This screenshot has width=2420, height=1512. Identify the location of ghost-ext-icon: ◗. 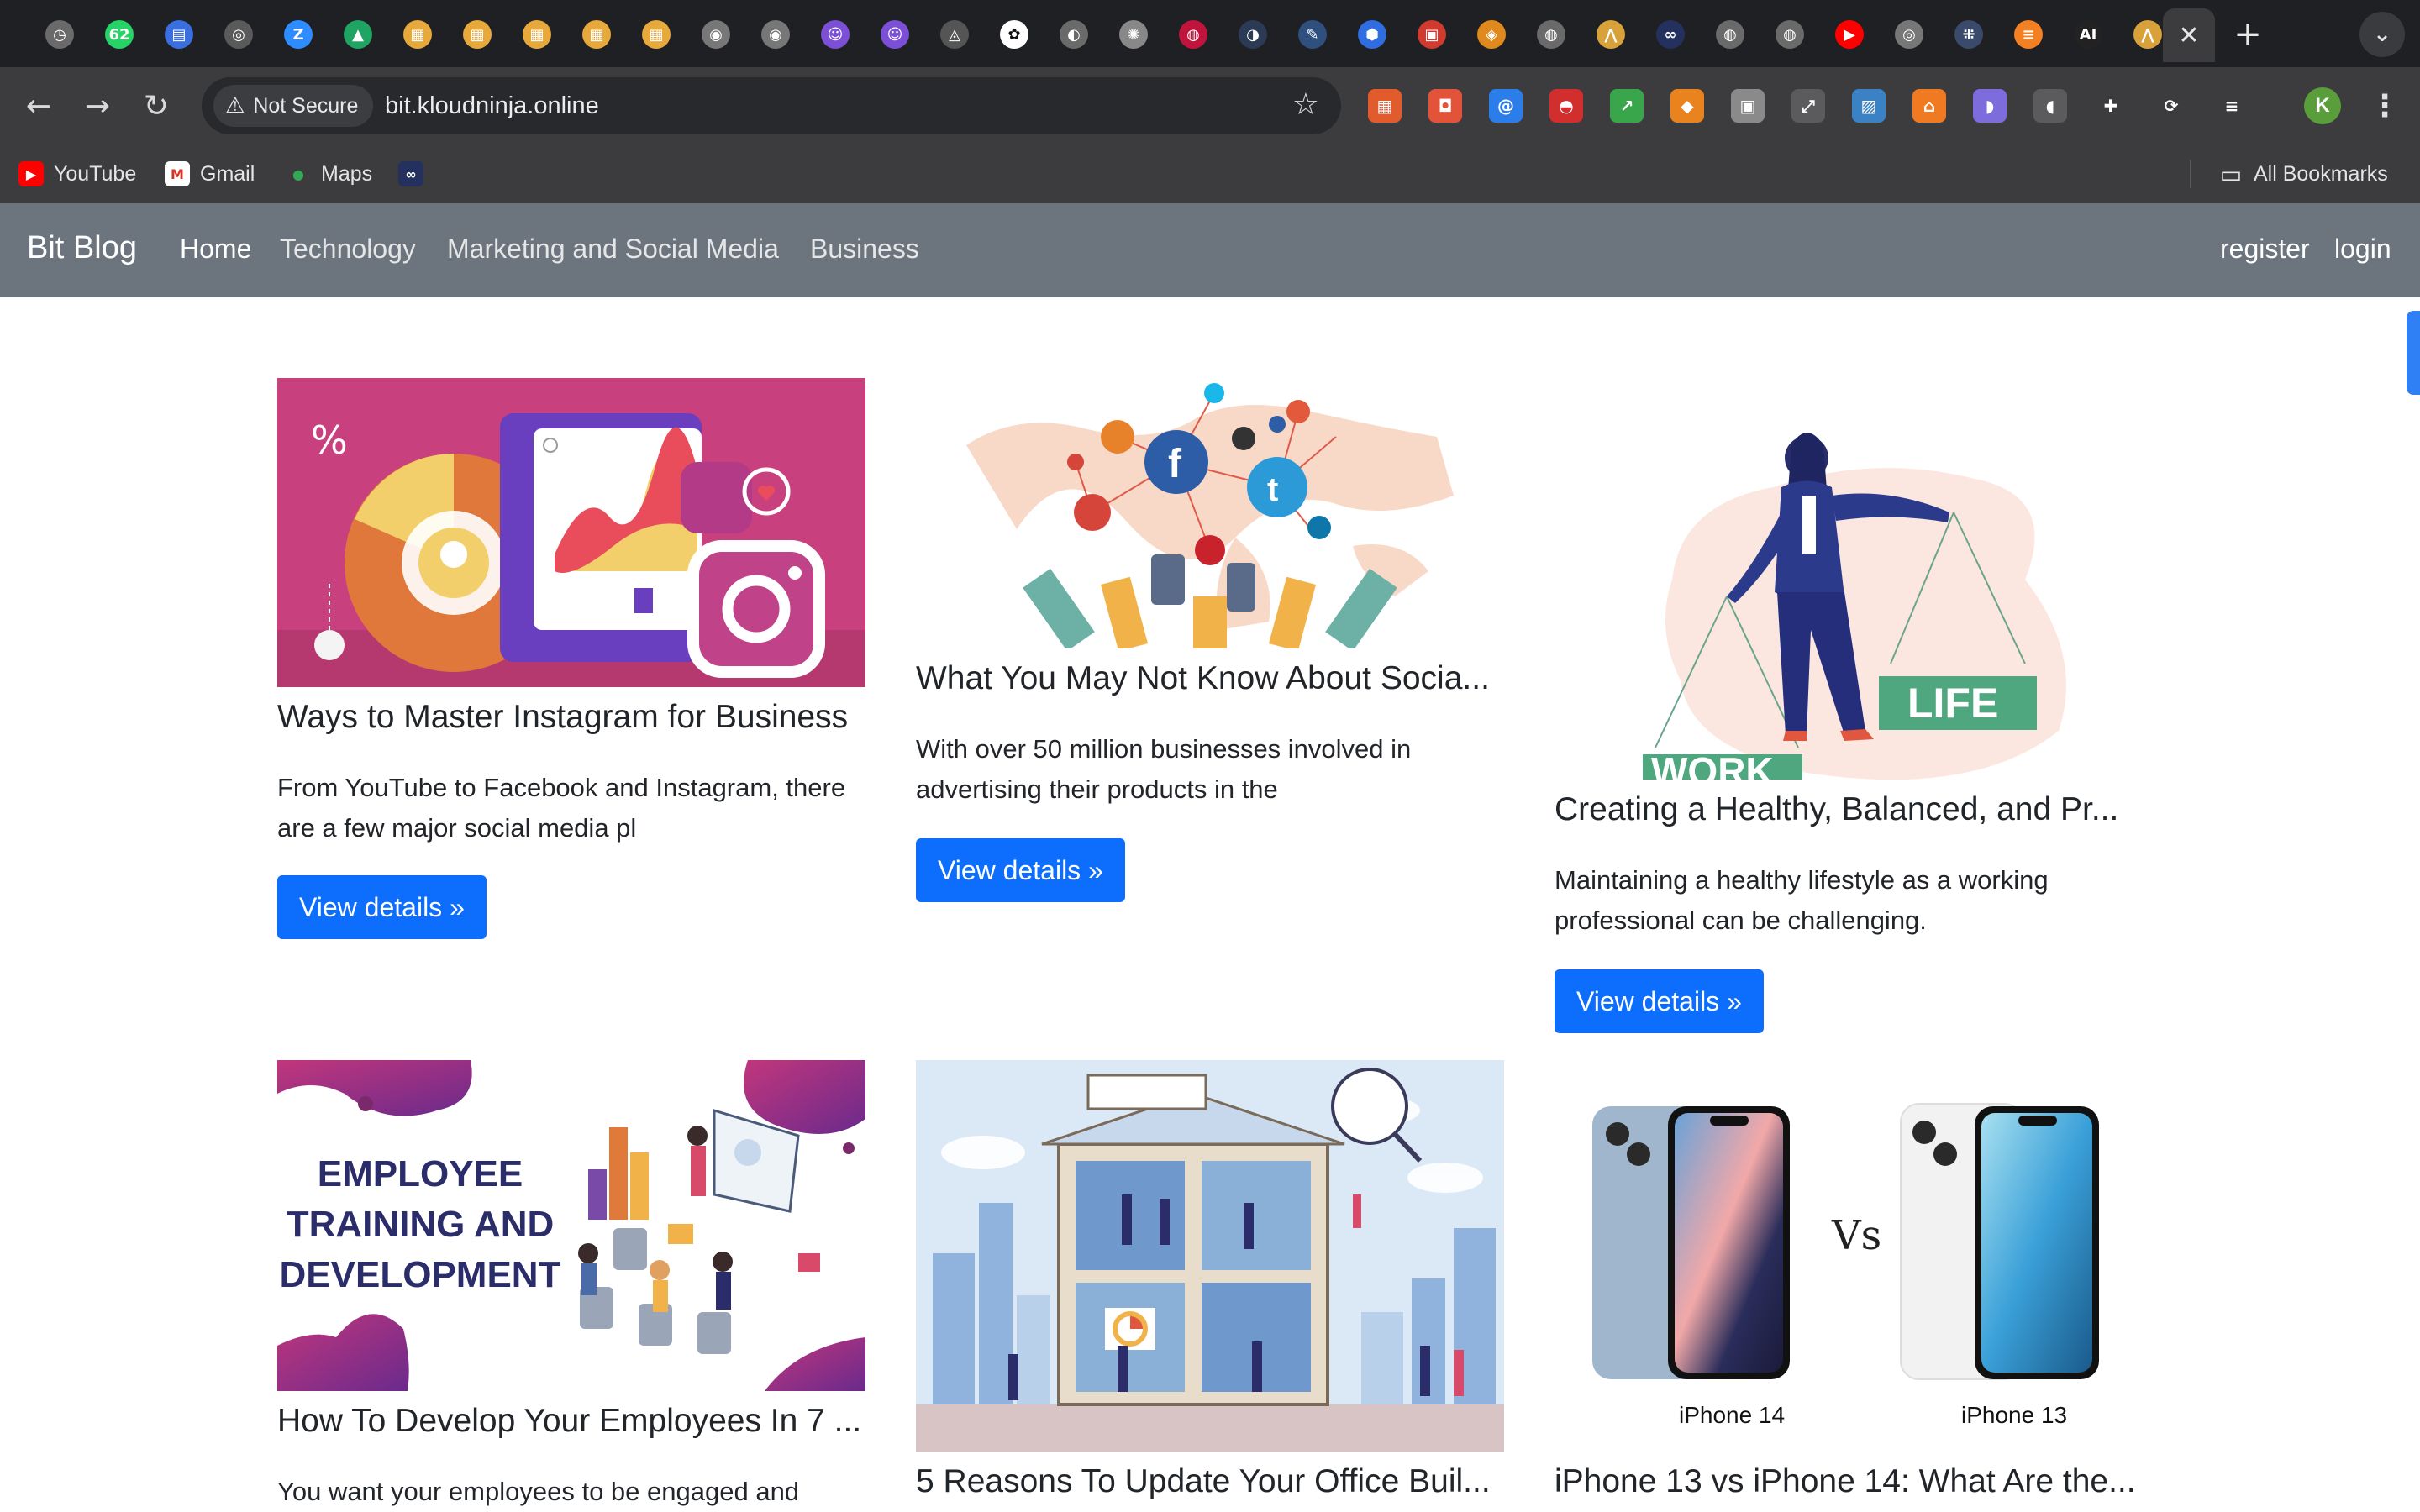
(1990, 106).